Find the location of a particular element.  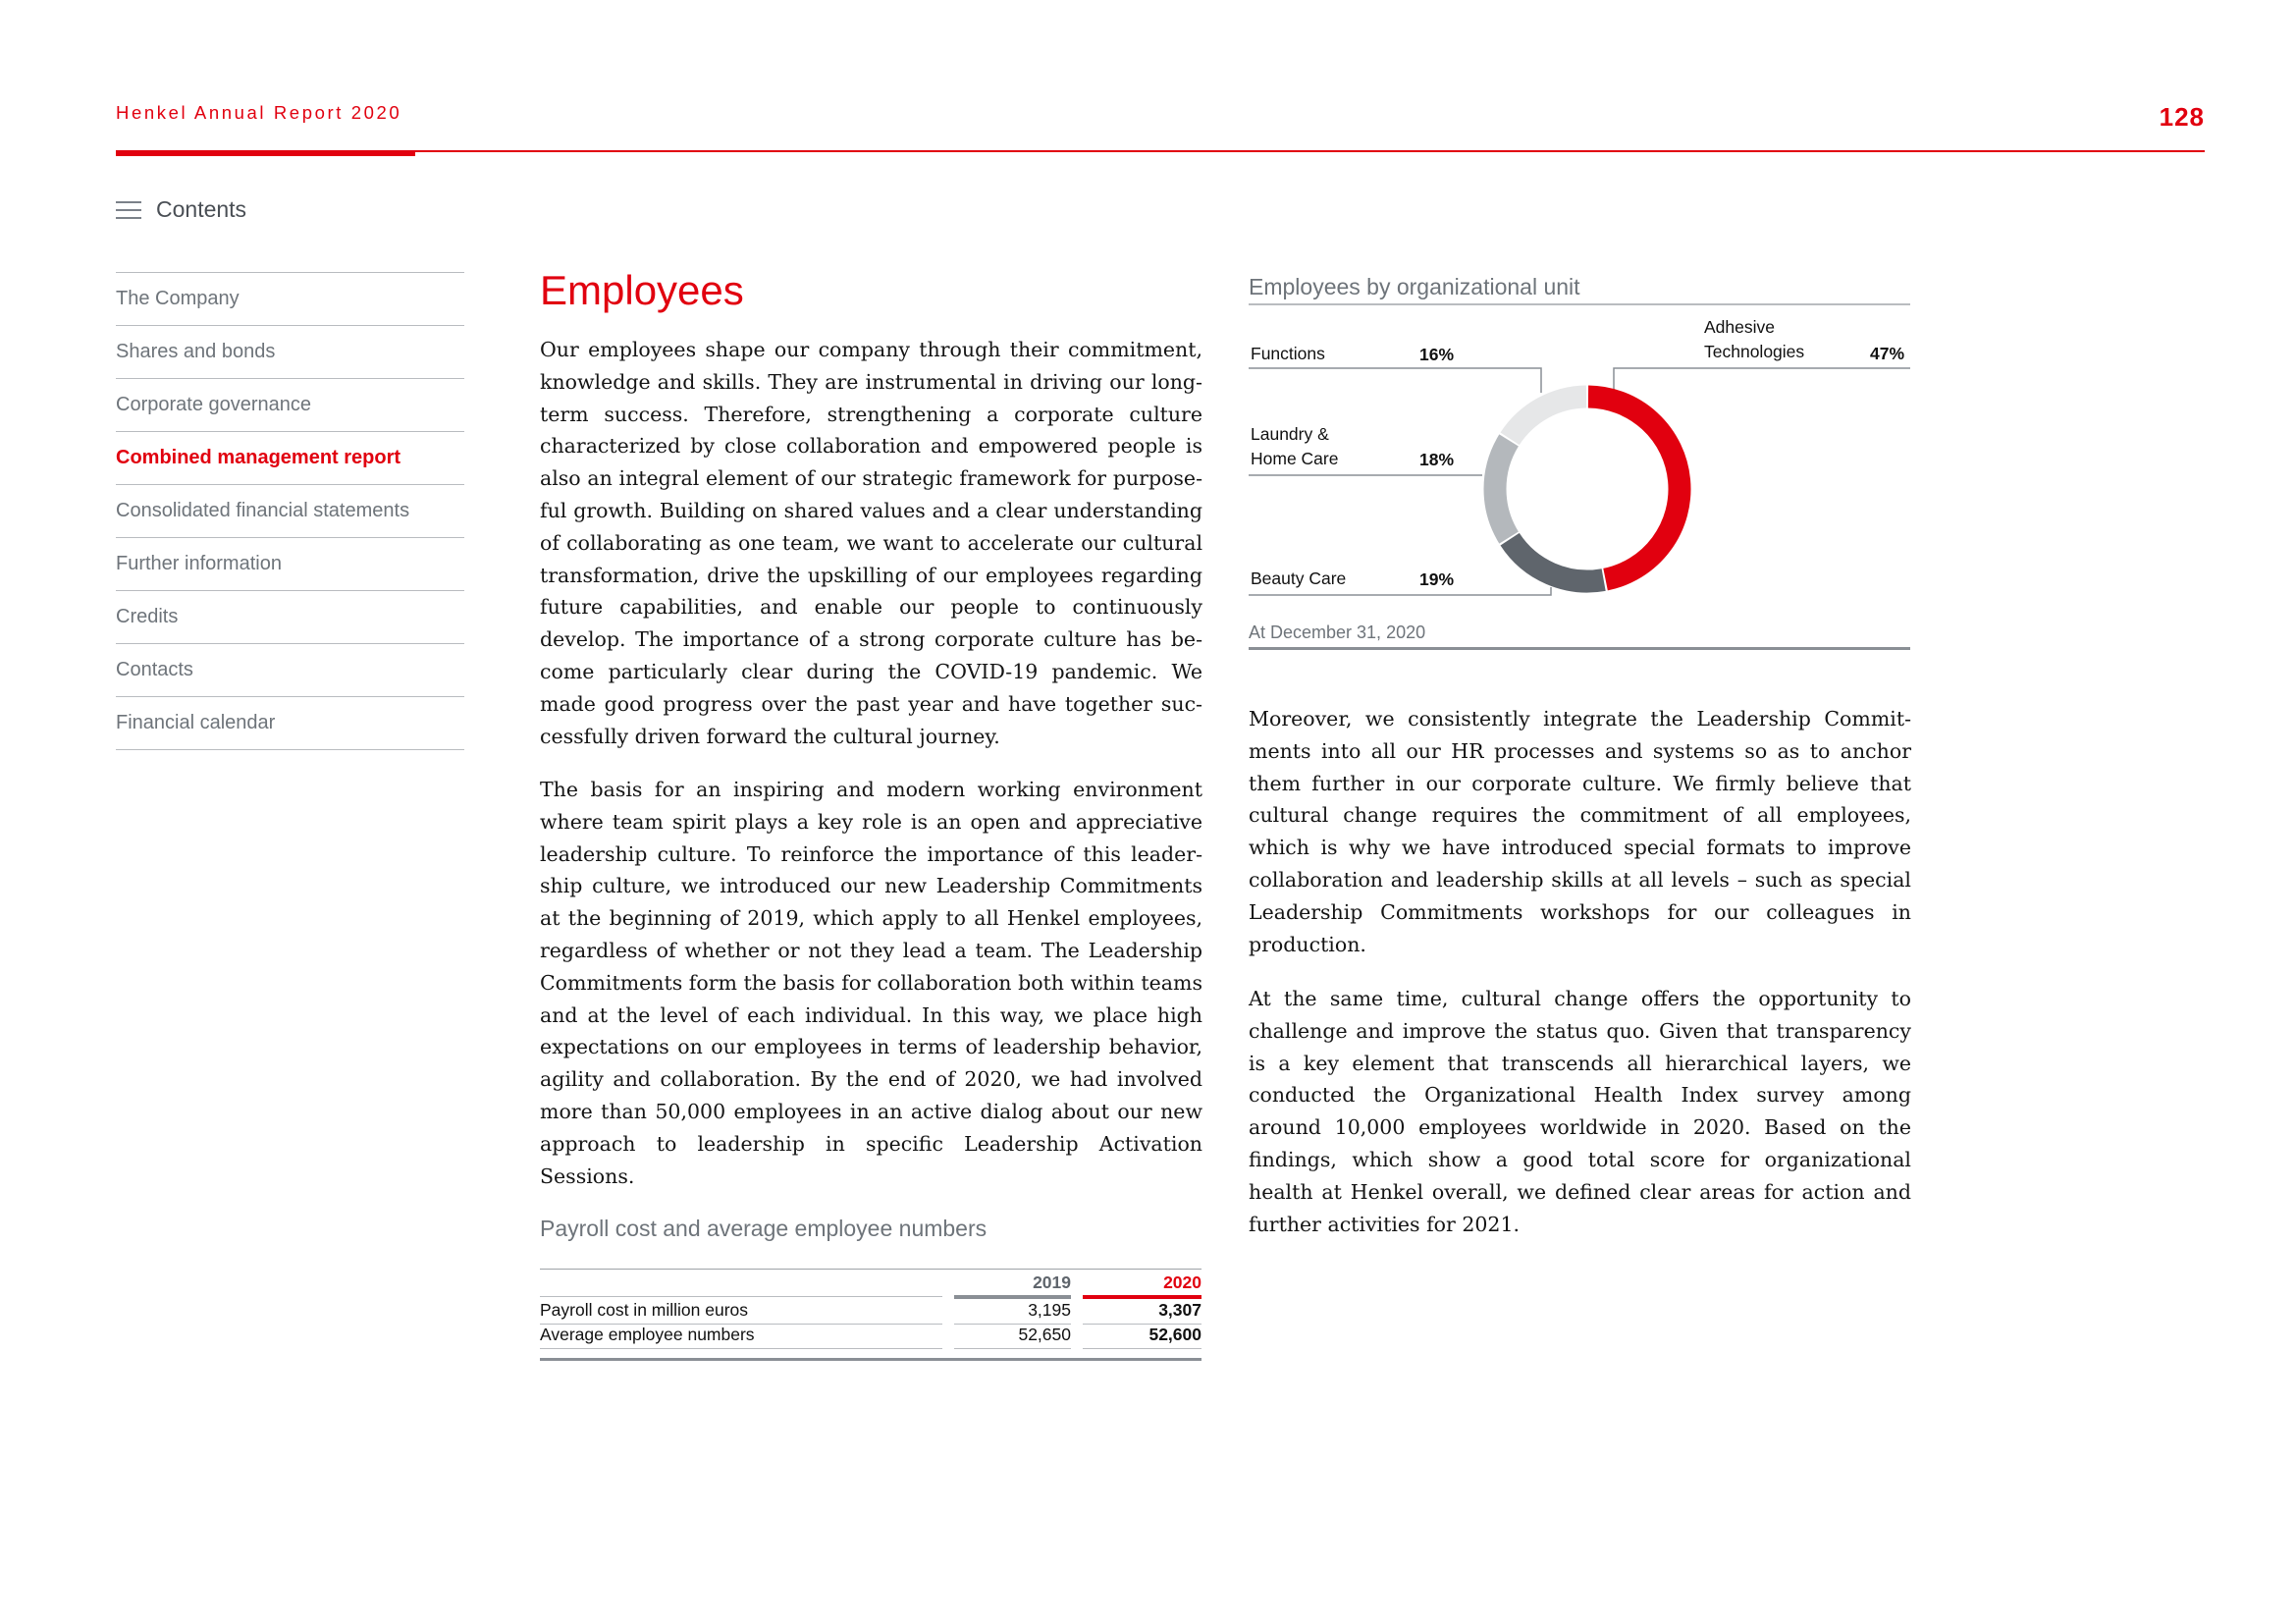

donut-slice-beauty-care is located at coordinates (1553, 562).